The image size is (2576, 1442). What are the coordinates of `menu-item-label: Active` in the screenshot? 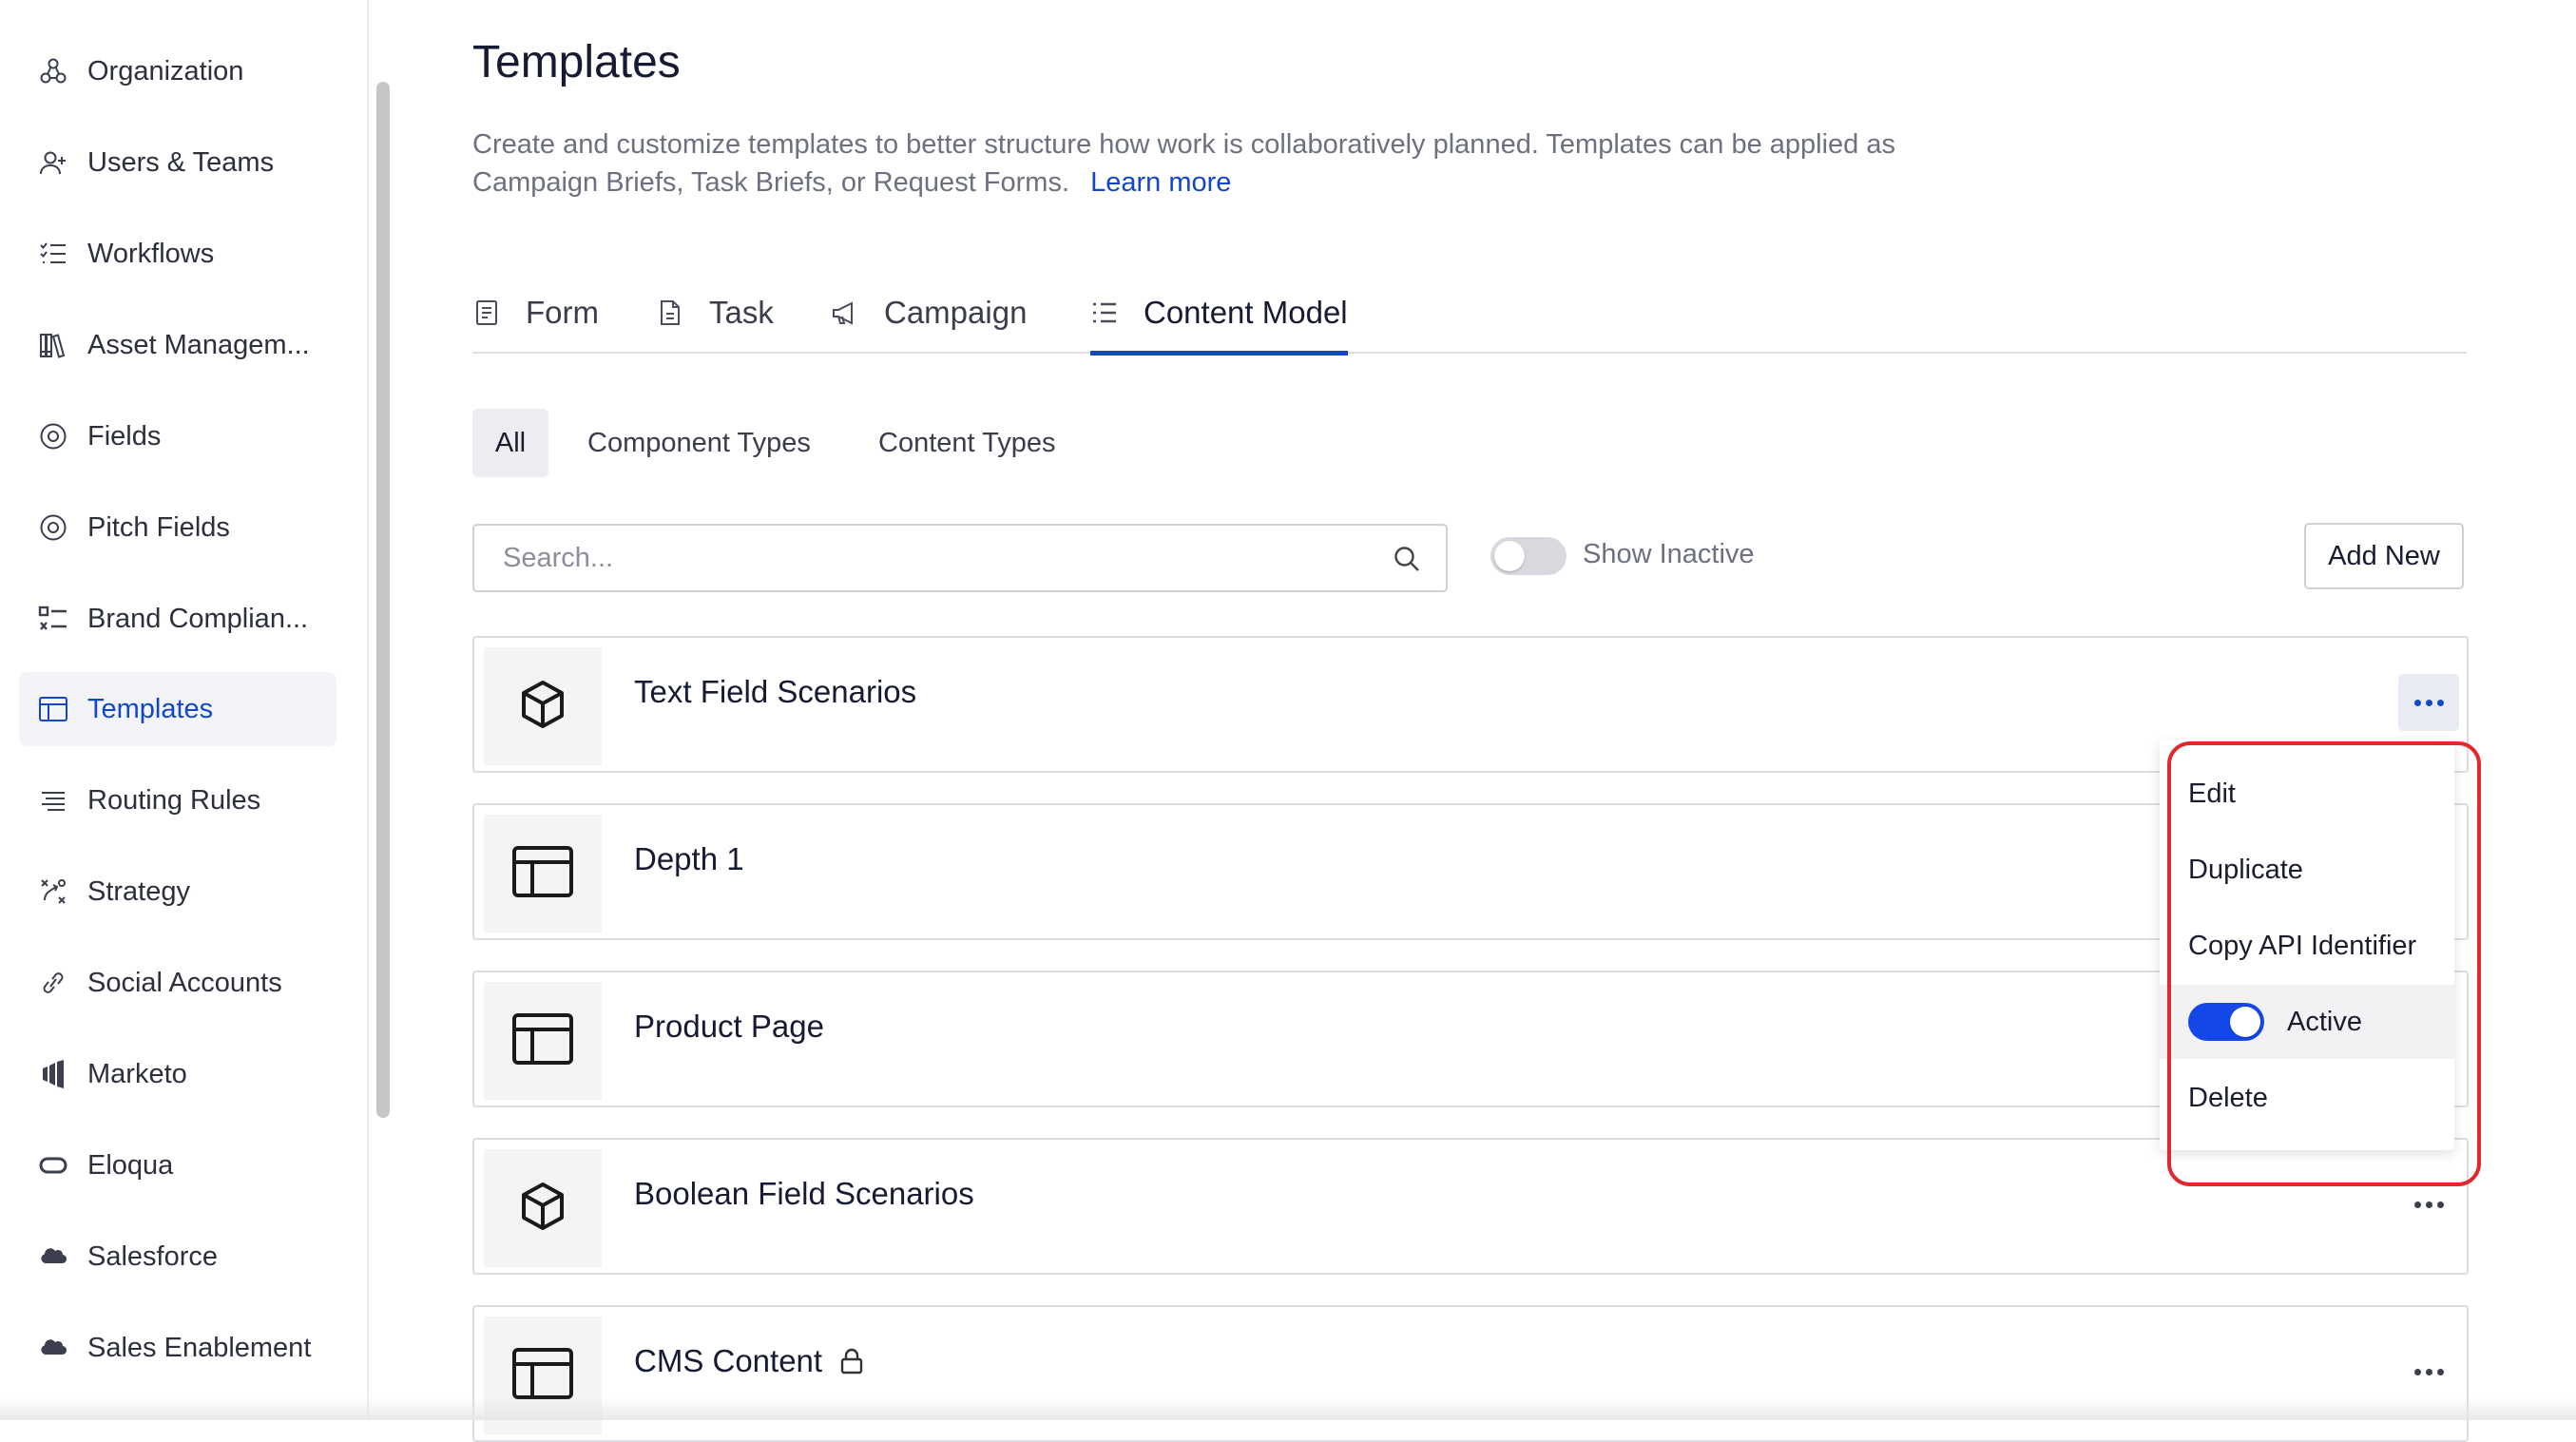 It's located at (2324, 1021).